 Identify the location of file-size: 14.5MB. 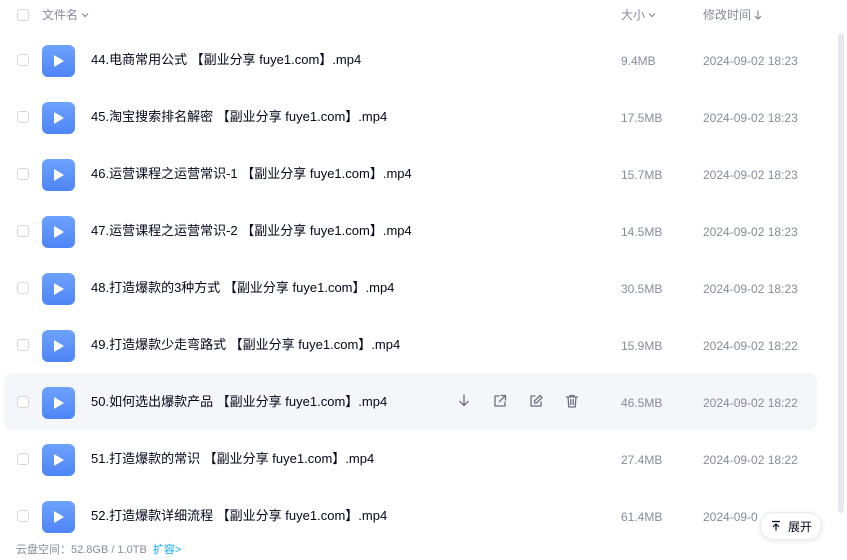
(642, 232).